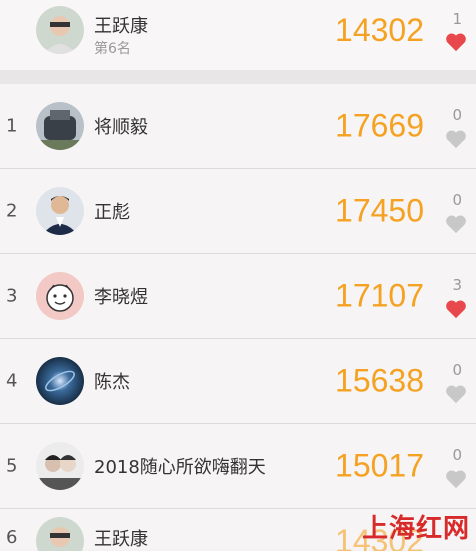  What do you see at coordinates (379, 125) in the screenshot?
I see `user-score: 17669` at bounding box center [379, 125].